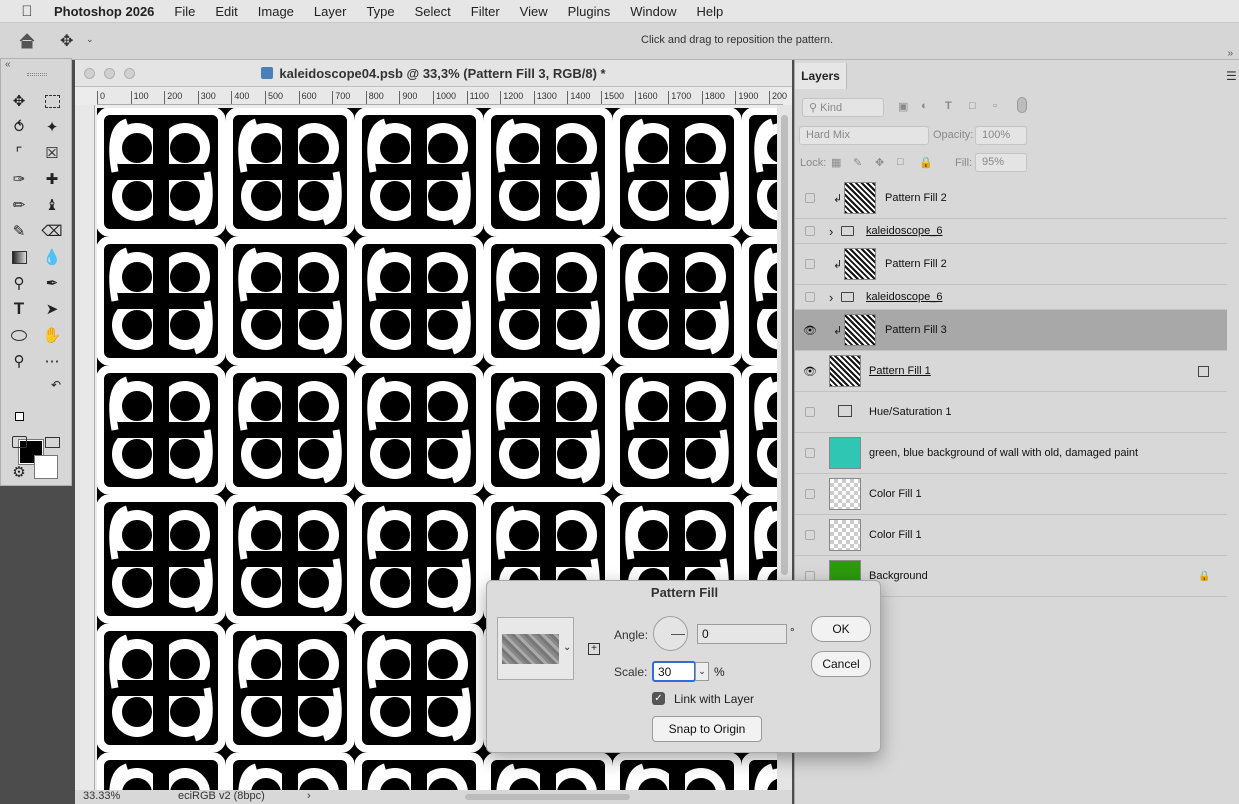  Describe the element at coordinates (857, 162) in the screenshot. I see `lock-image-icon: ✎` at that location.